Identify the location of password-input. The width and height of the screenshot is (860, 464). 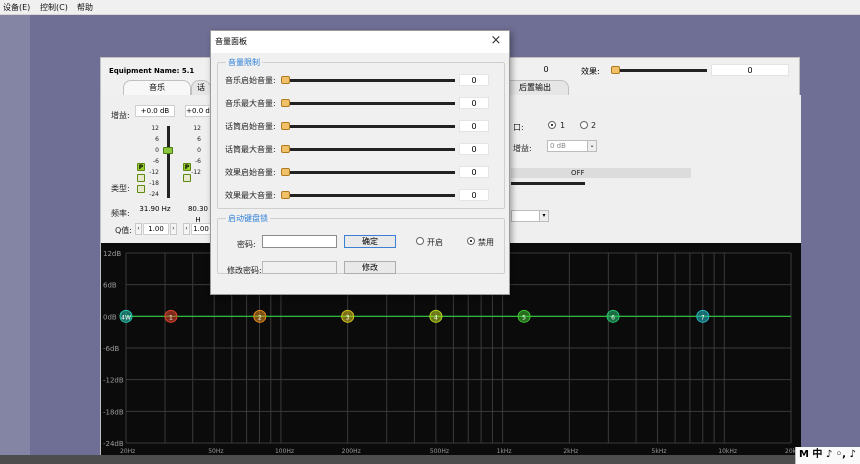
(299, 241).